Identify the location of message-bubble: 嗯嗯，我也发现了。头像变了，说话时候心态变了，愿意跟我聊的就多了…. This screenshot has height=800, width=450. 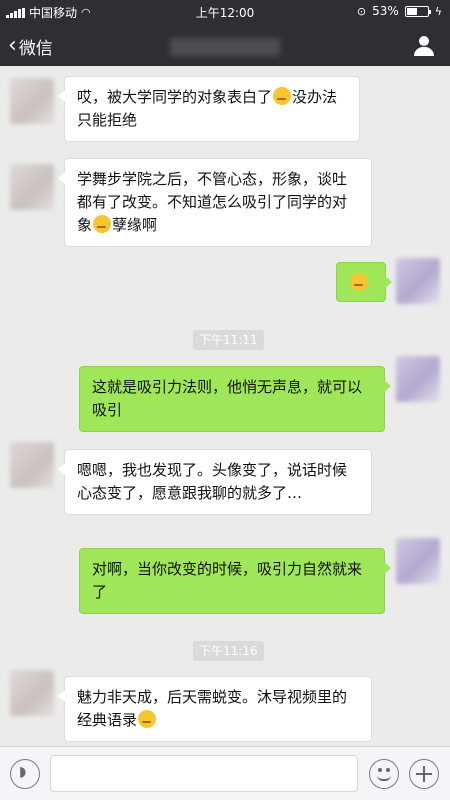
(215, 482).